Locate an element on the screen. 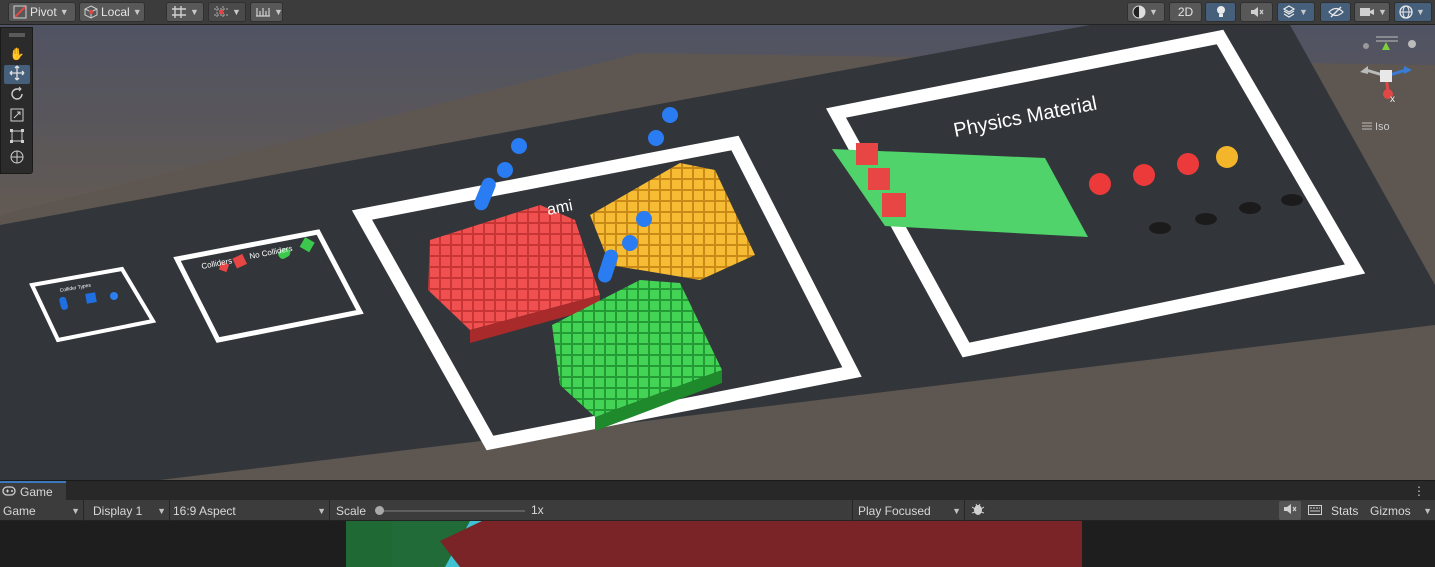  game-view is located at coordinates (717, 544).